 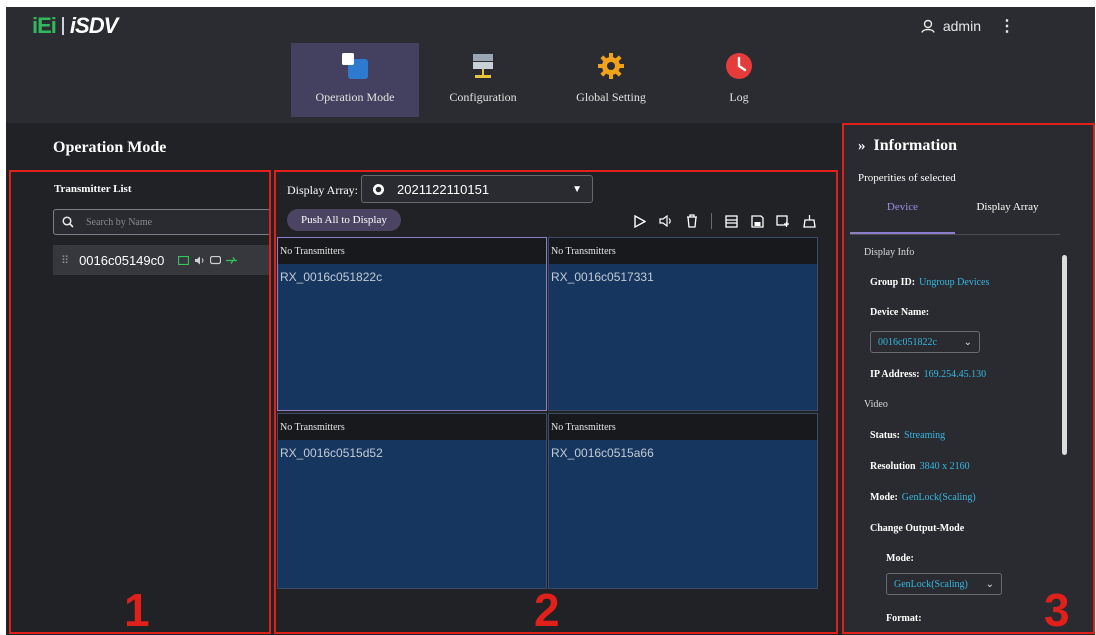 I want to click on annotation-number-3: 3, so click(x=1057, y=609).